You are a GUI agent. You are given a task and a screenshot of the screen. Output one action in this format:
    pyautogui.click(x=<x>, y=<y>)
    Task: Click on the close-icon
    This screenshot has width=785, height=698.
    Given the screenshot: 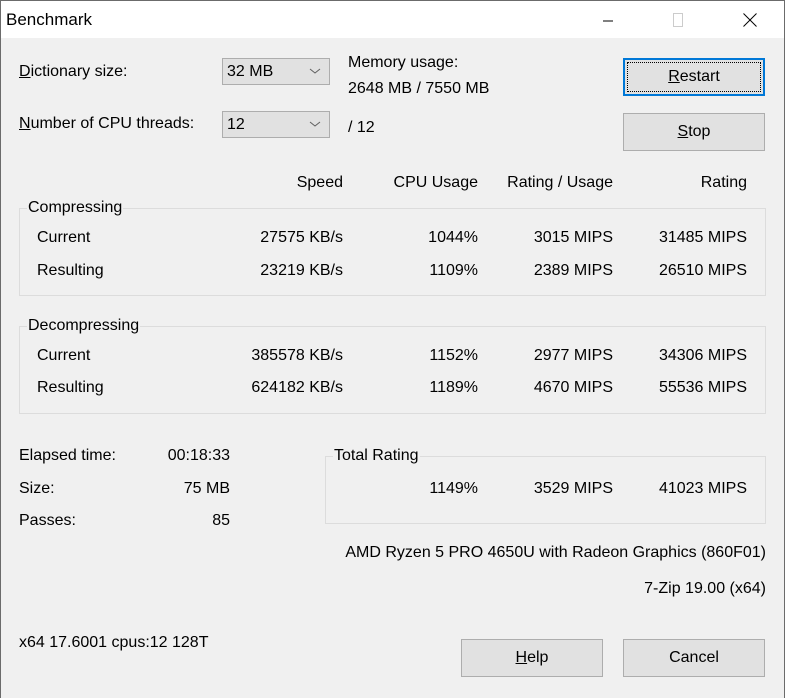 What is the action you would take?
    pyautogui.click(x=750, y=19)
    